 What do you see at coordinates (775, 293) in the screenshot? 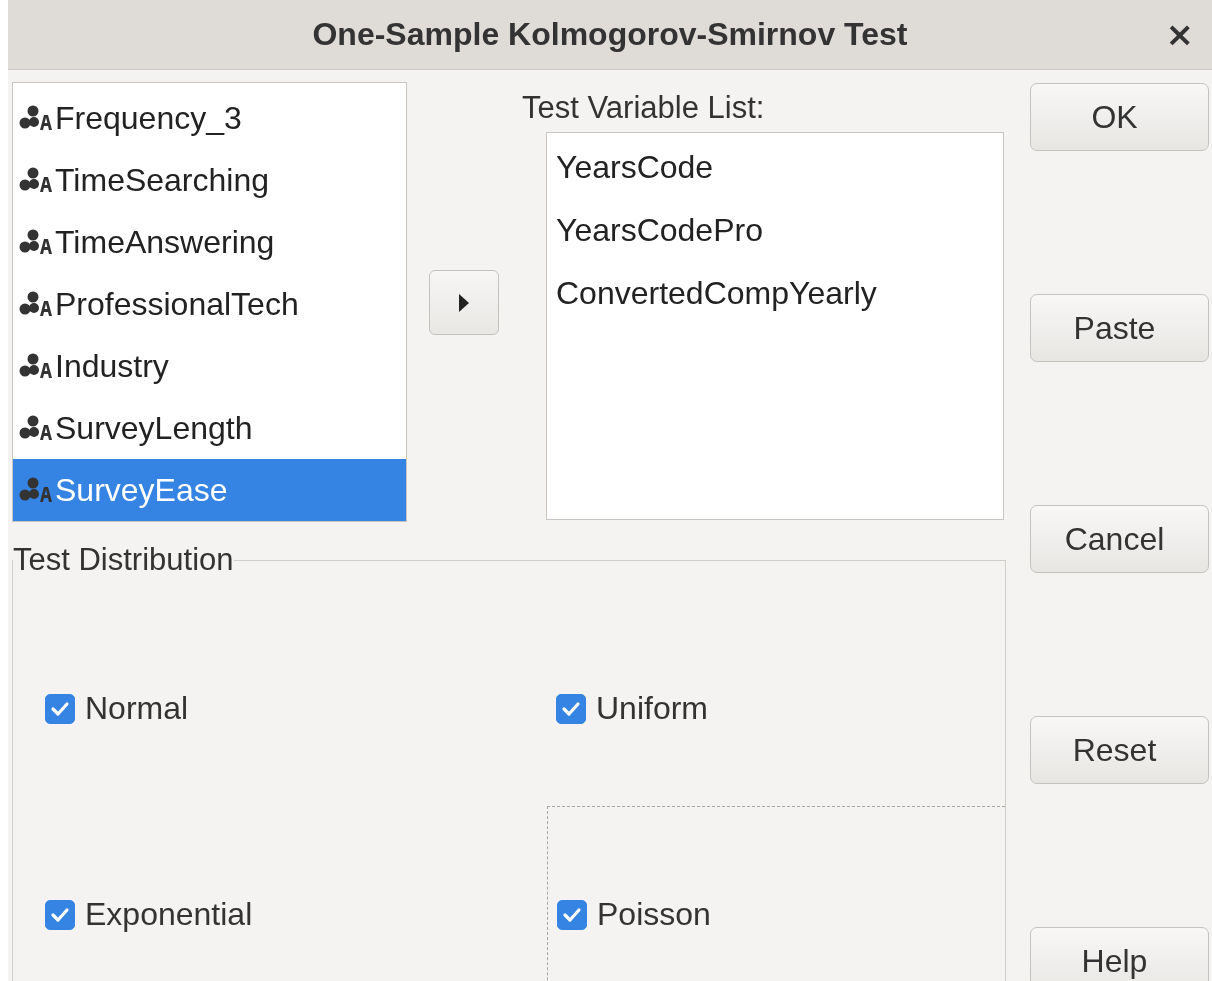
I see `variable-list-item: ConvertedCompYearly` at bounding box center [775, 293].